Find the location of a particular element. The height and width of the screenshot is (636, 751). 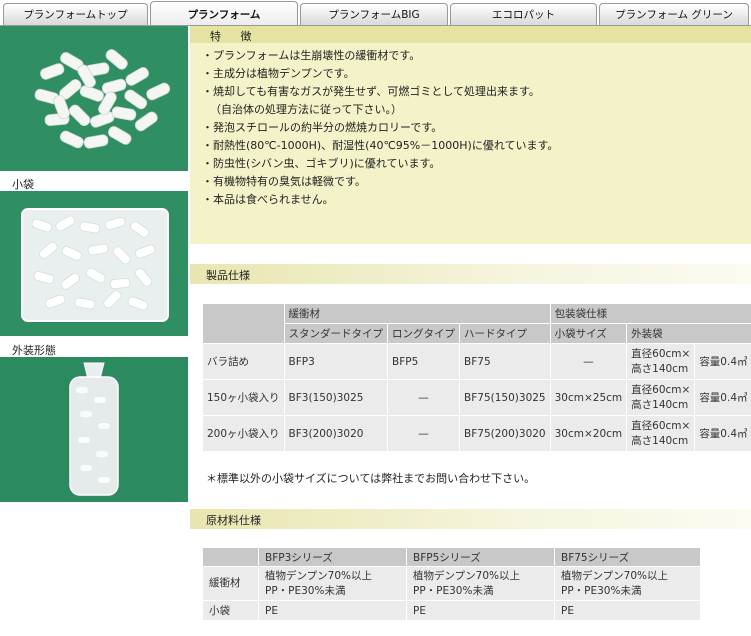

caption-small-bag: 小袋 is located at coordinates (23, 184).